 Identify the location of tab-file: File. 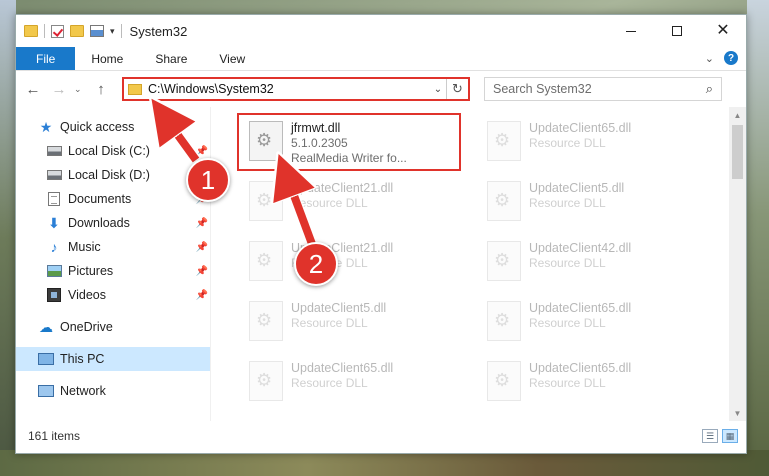
(46, 58).